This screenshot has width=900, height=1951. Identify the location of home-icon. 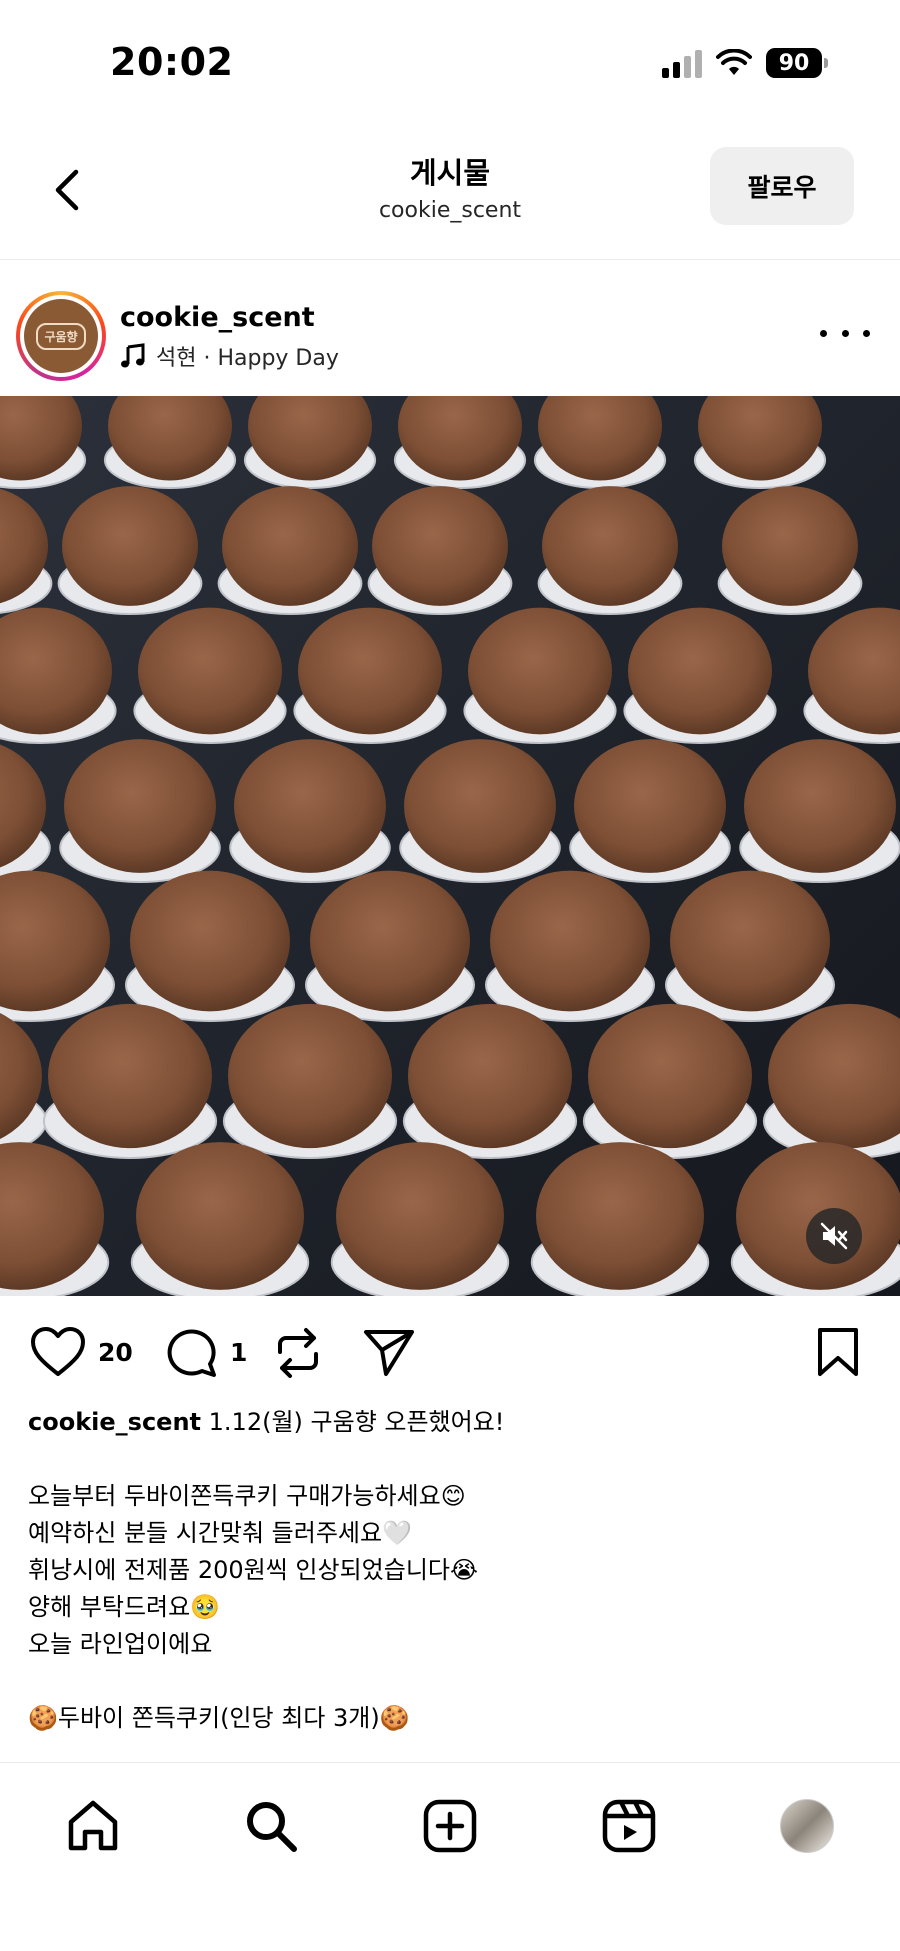
(93, 1825).